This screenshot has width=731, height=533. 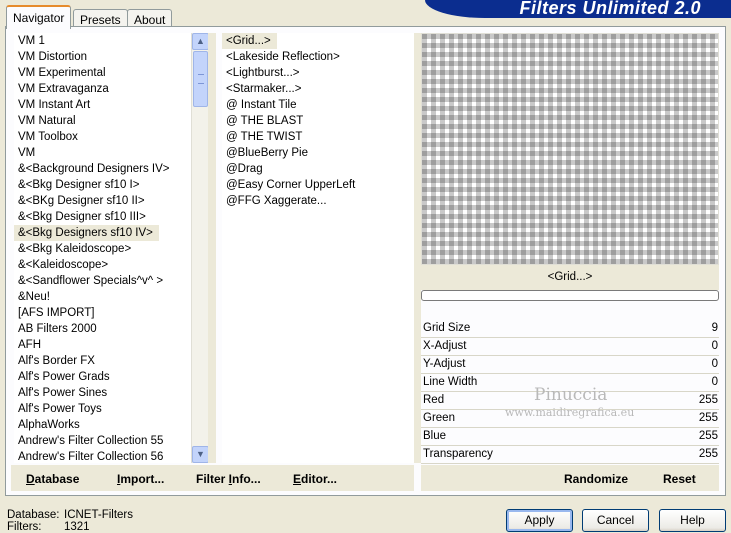 What do you see at coordinates (261, 73) in the screenshot?
I see `filter-list-item: <Lightburst...>` at bounding box center [261, 73].